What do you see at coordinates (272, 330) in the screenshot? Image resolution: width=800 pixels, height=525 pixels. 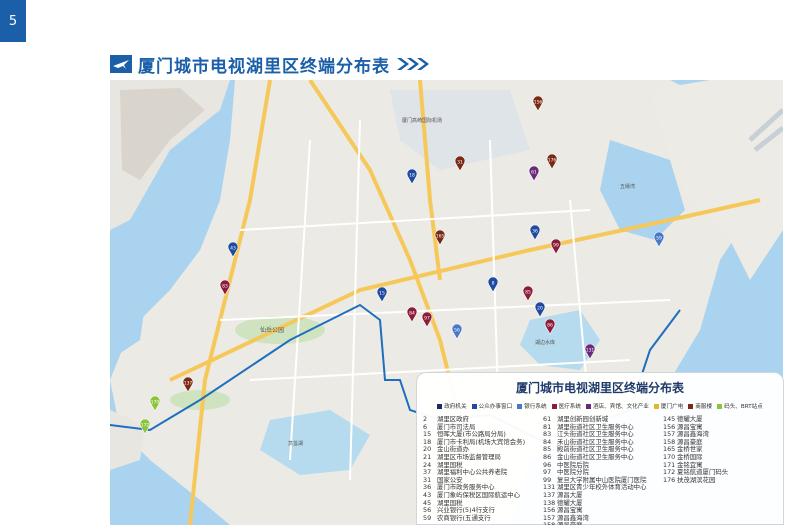 I see `label-xianyue-park: 仙岳公园` at bounding box center [272, 330].